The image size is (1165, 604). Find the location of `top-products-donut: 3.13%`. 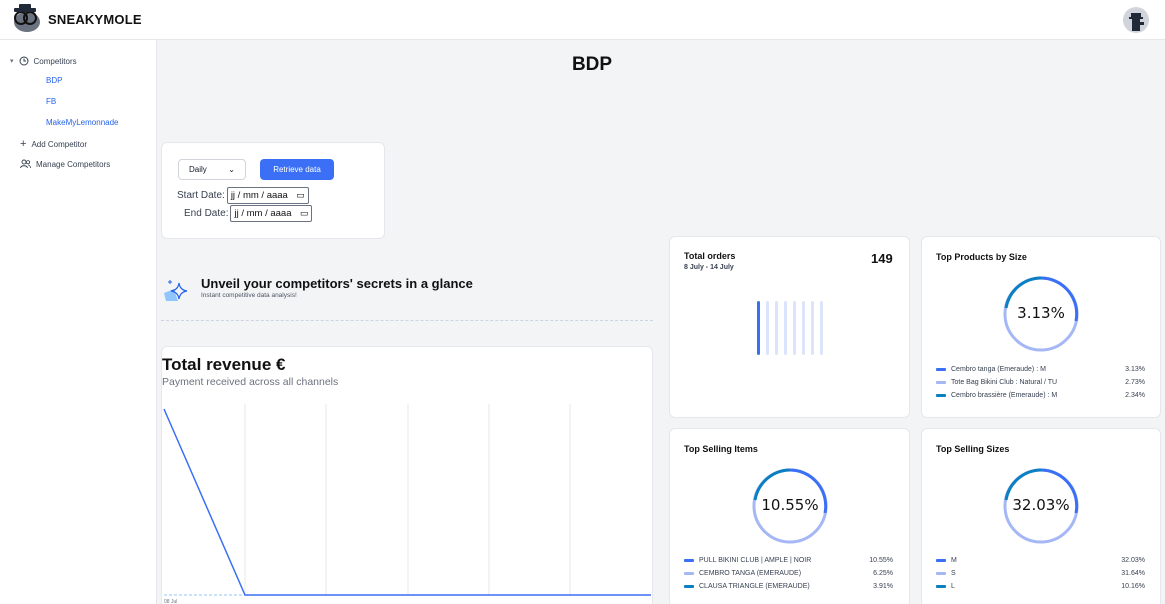

top-products-donut: 3.13% is located at coordinates (1041, 314).